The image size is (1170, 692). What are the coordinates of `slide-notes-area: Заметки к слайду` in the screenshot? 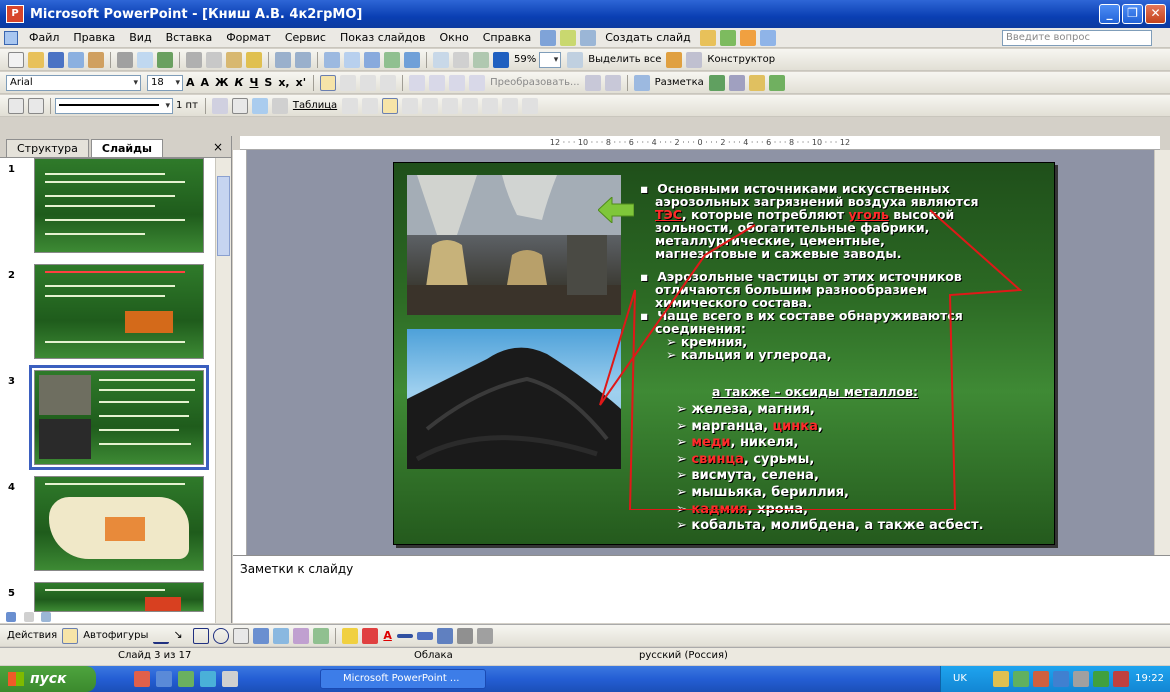 It's located at (701, 589).